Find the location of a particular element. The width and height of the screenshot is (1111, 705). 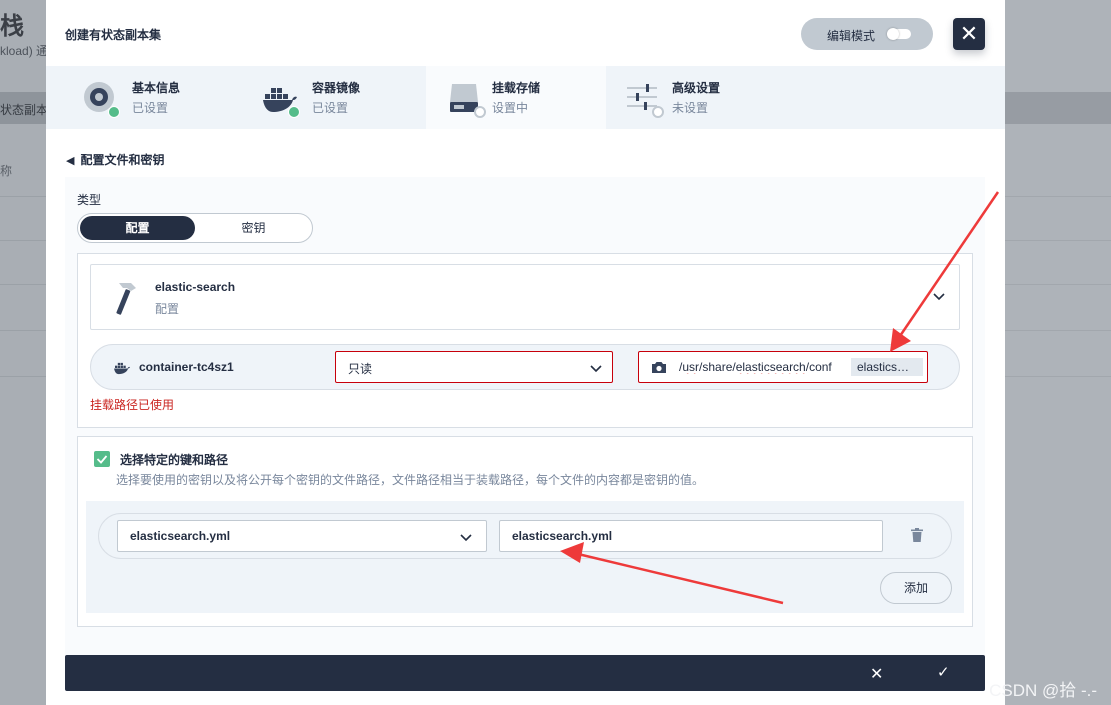

type-segmented-control: 配置 密钥 is located at coordinates (195, 228).